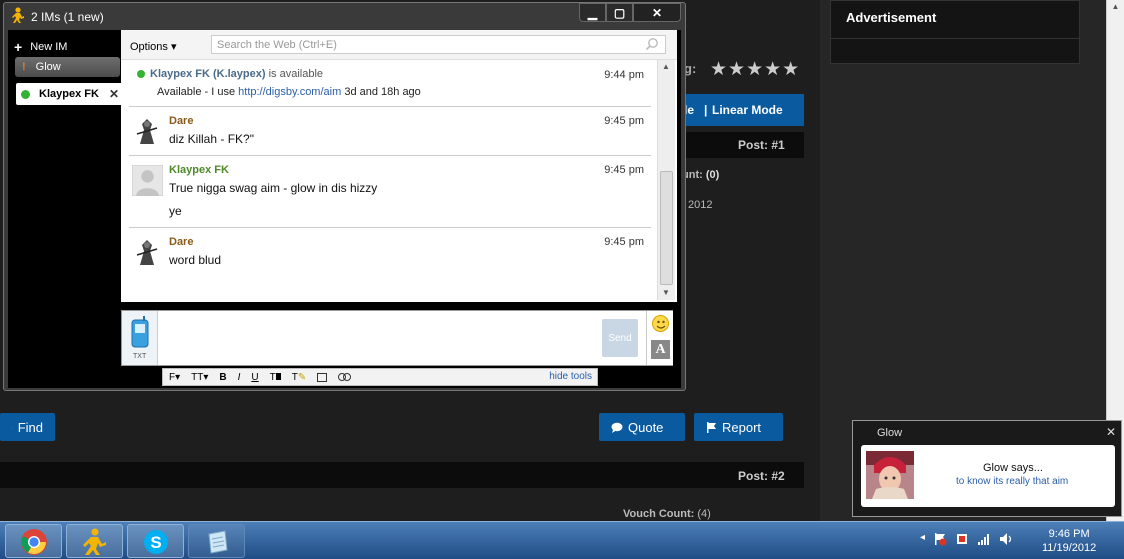 The height and width of the screenshot is (559, 1124). I want to click on im-sidebar: + New IM ! Glow Klaypex FK ✕, so click(66, 209).